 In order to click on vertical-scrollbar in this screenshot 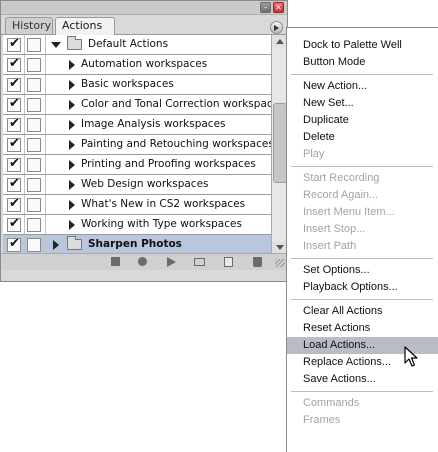, I will do `click(279, 144)`.